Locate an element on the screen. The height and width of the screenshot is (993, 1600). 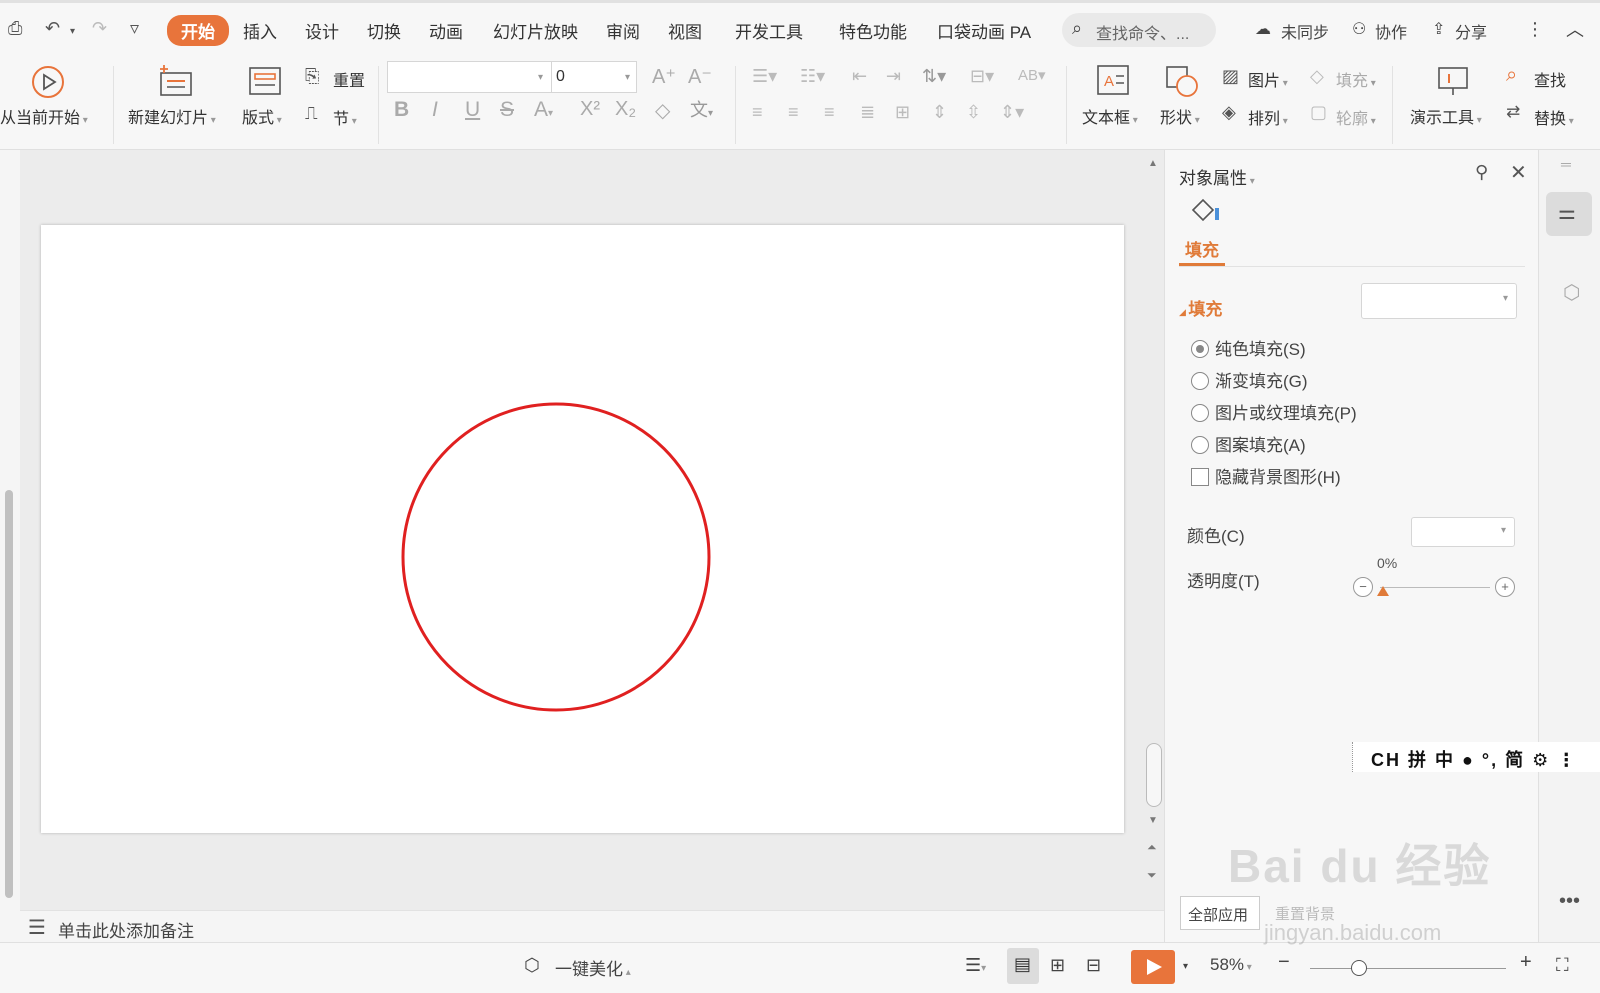
scroll-up-icon: ▲ is located at coordinates (1153, 163).